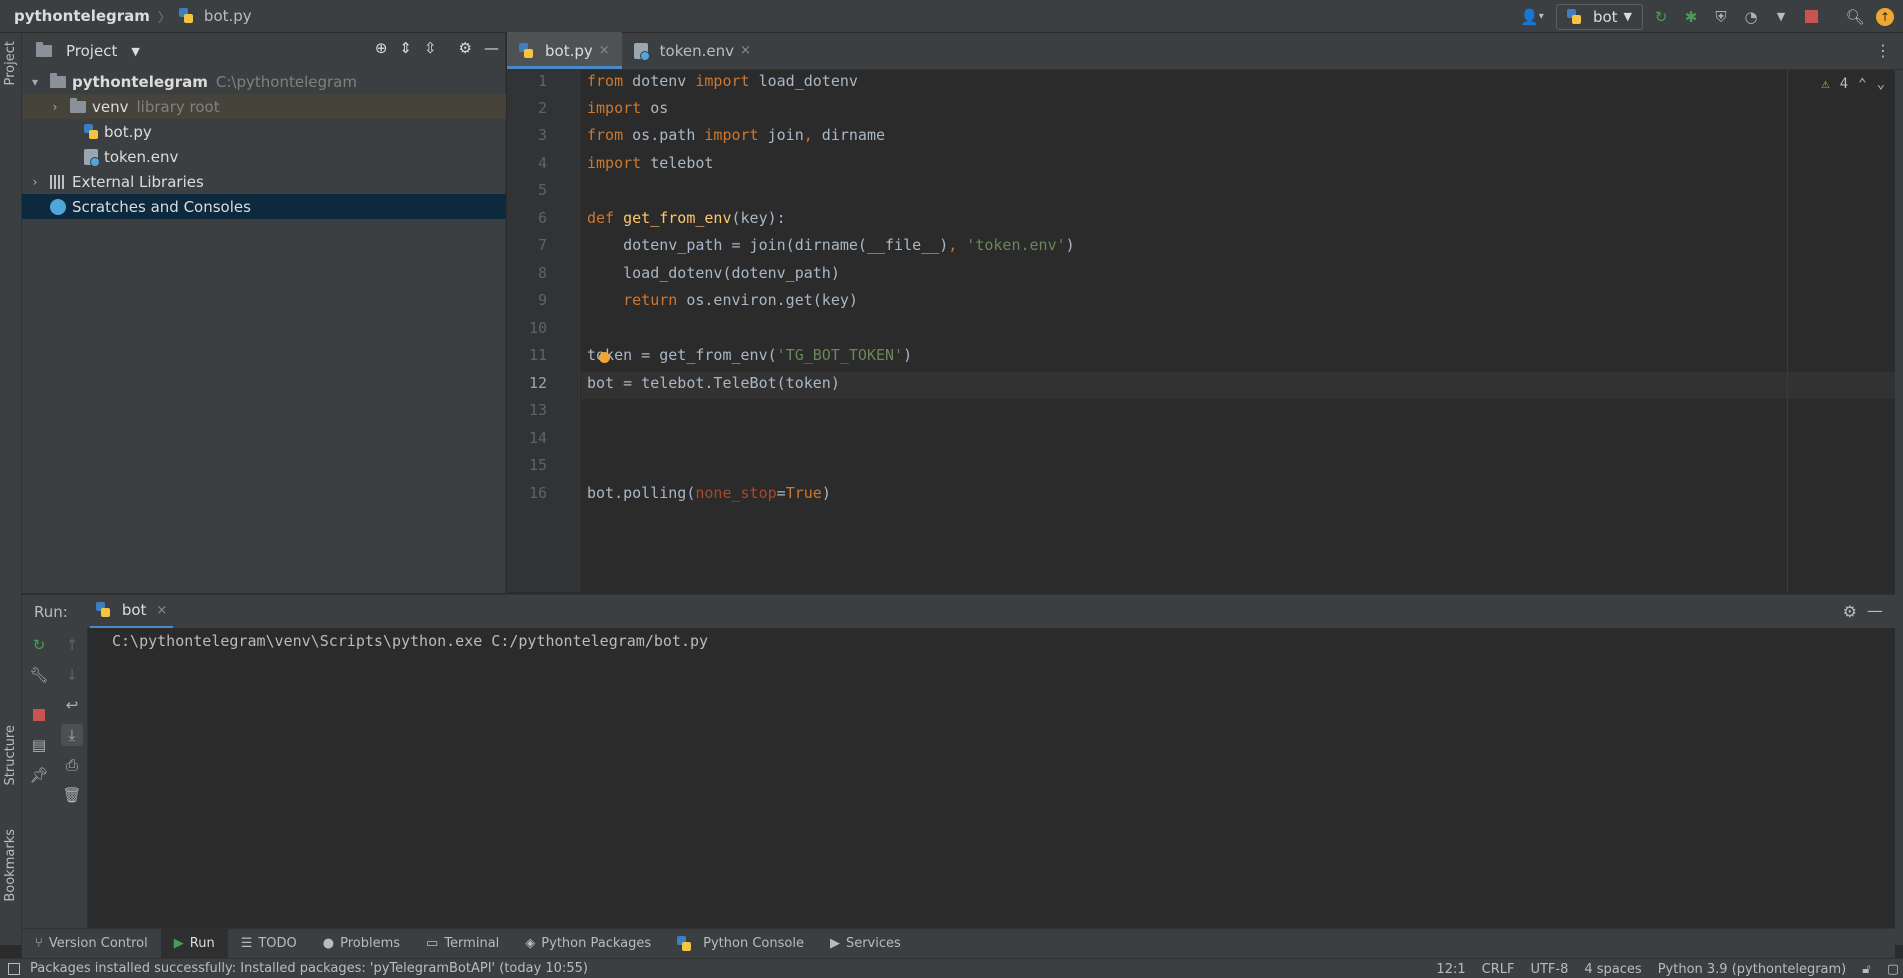 The height and width of the screenshot is (978, 1903). Describe the element at coordinates (1853, 84) in the screenshot. I see `inspection-widget: ⚠ 4 ⌃ ⌄` at that location.